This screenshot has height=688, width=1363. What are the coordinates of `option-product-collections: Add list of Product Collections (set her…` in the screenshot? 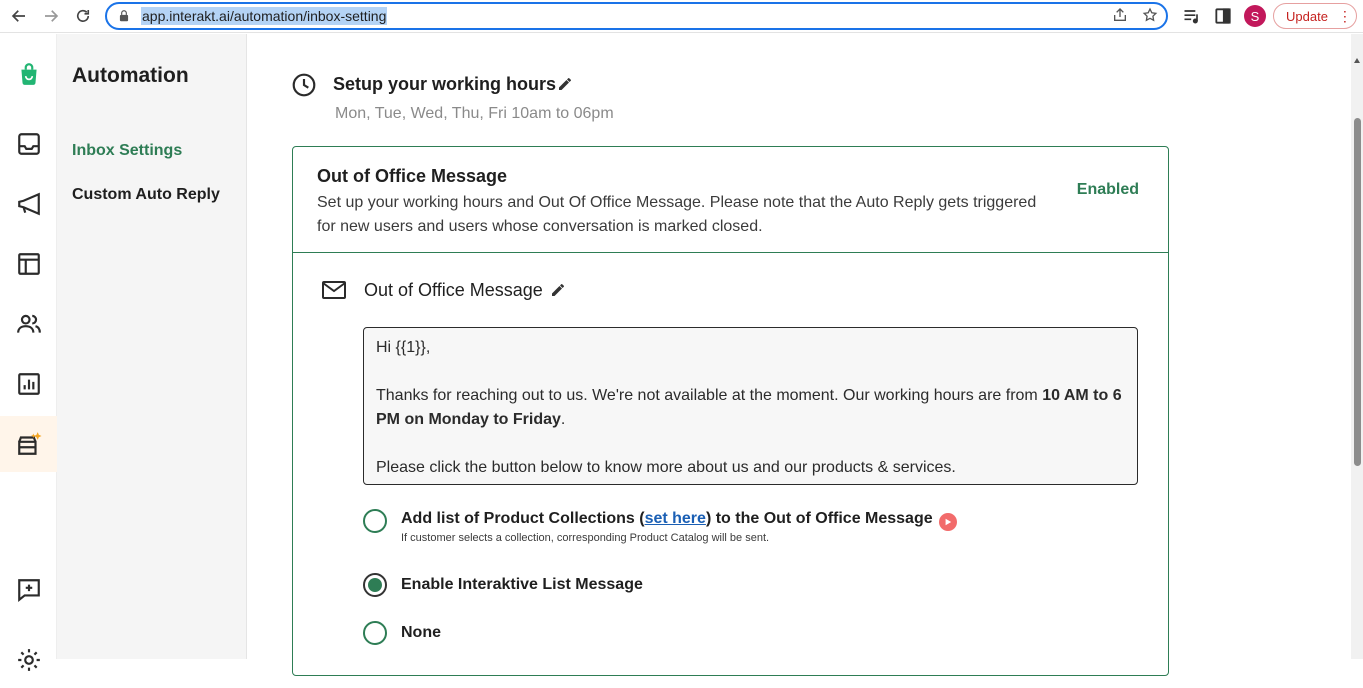 It's located at (660, 526).